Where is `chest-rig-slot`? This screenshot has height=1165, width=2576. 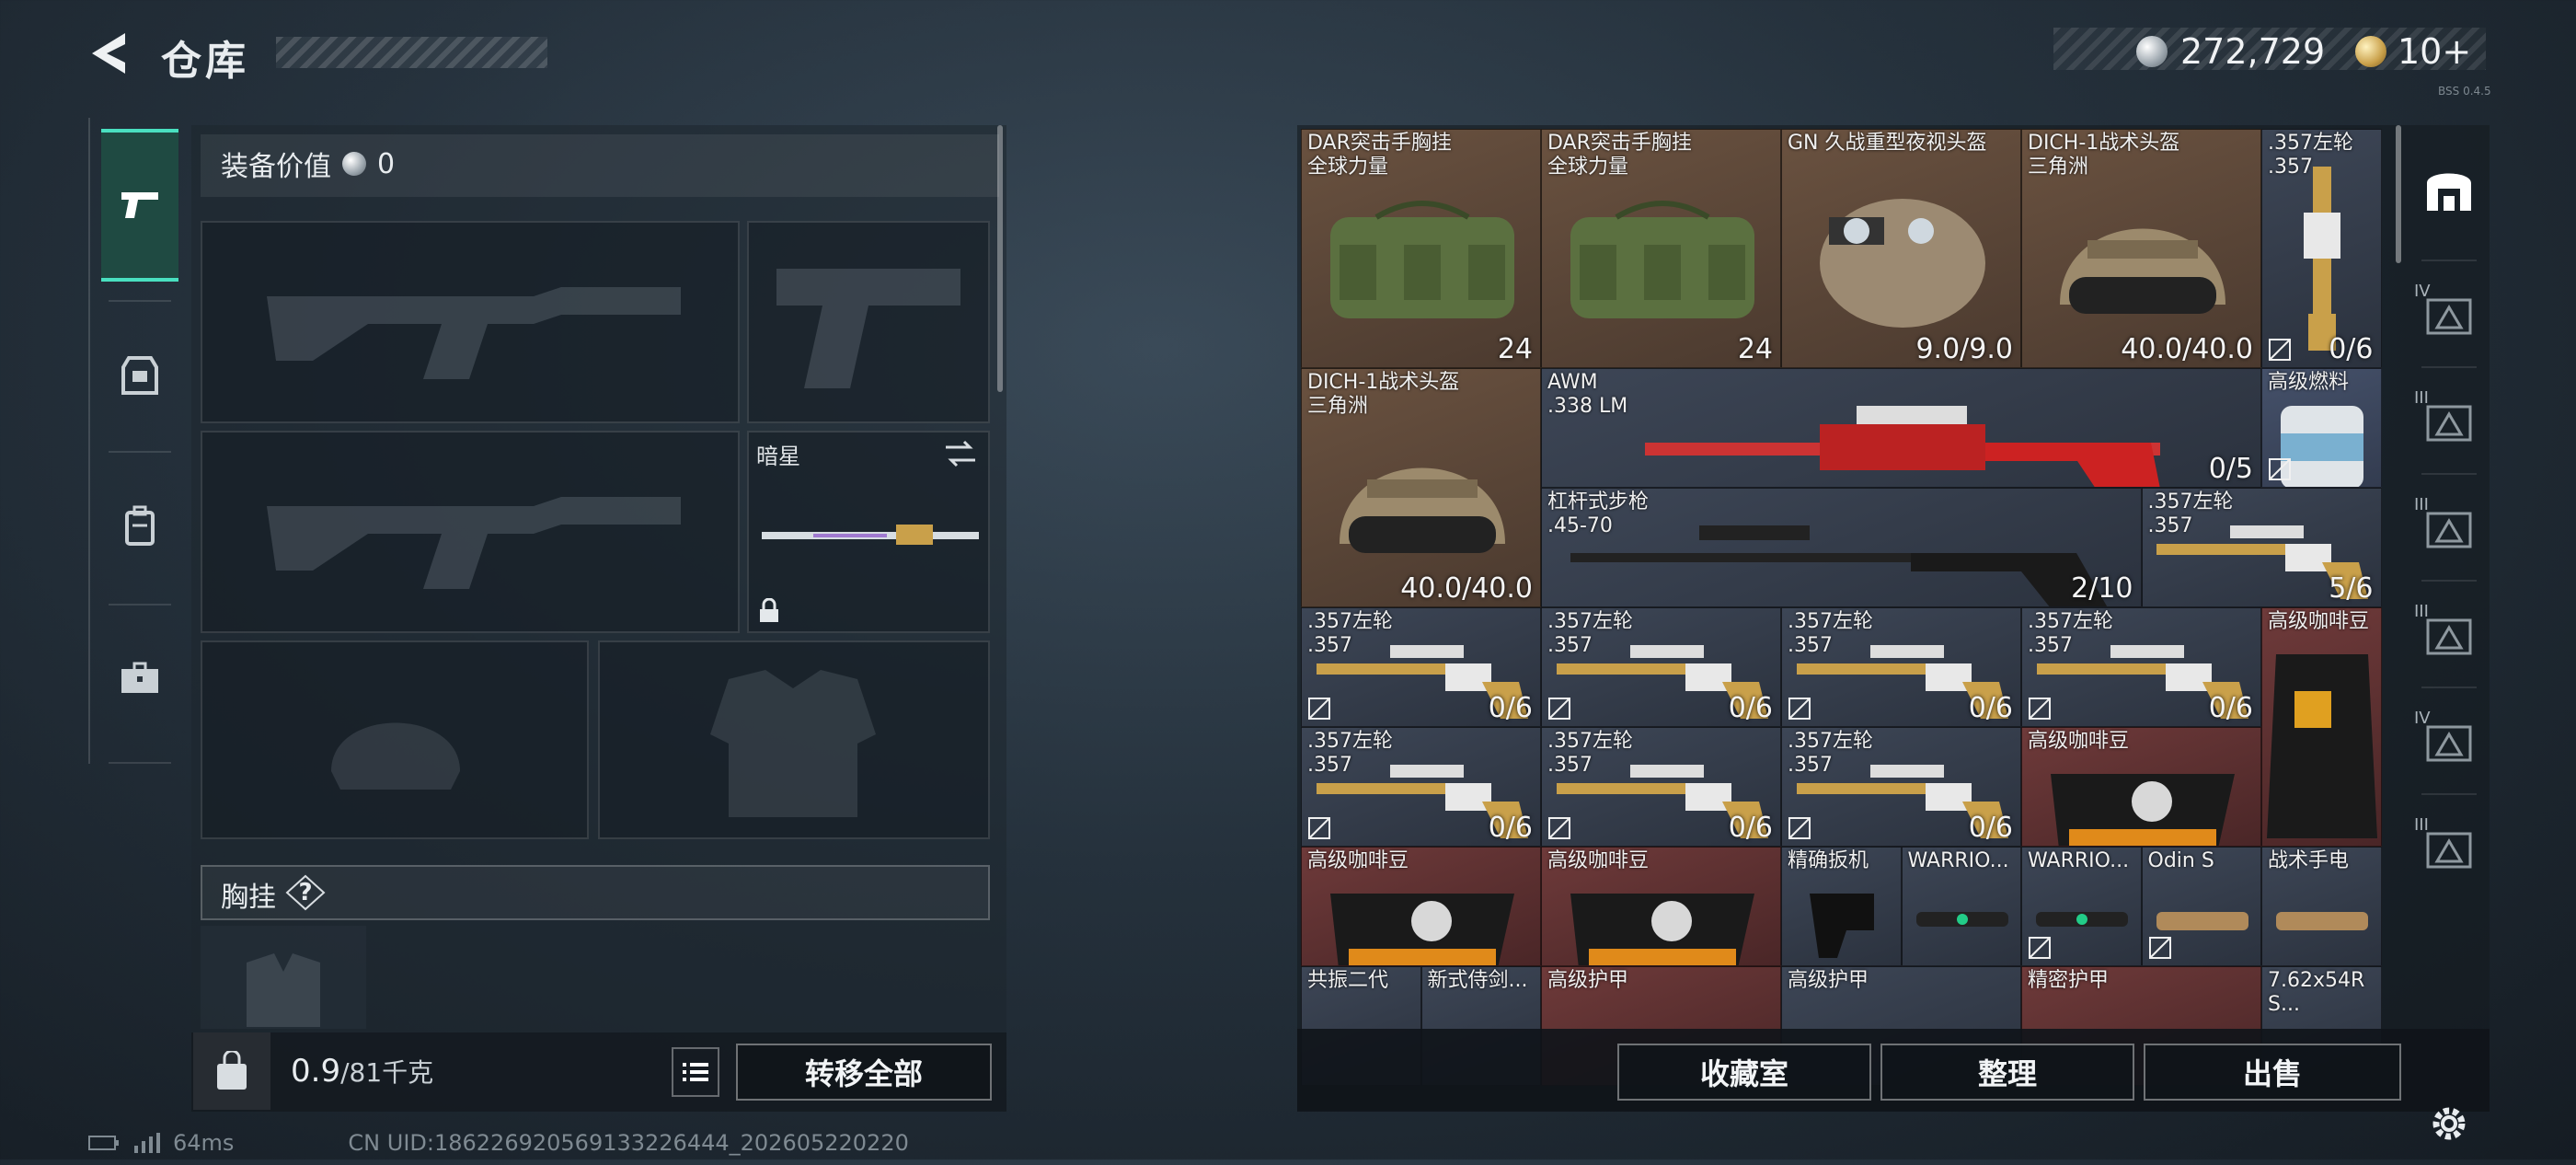
chest-rig-slot is located at coordinates (283, 977).